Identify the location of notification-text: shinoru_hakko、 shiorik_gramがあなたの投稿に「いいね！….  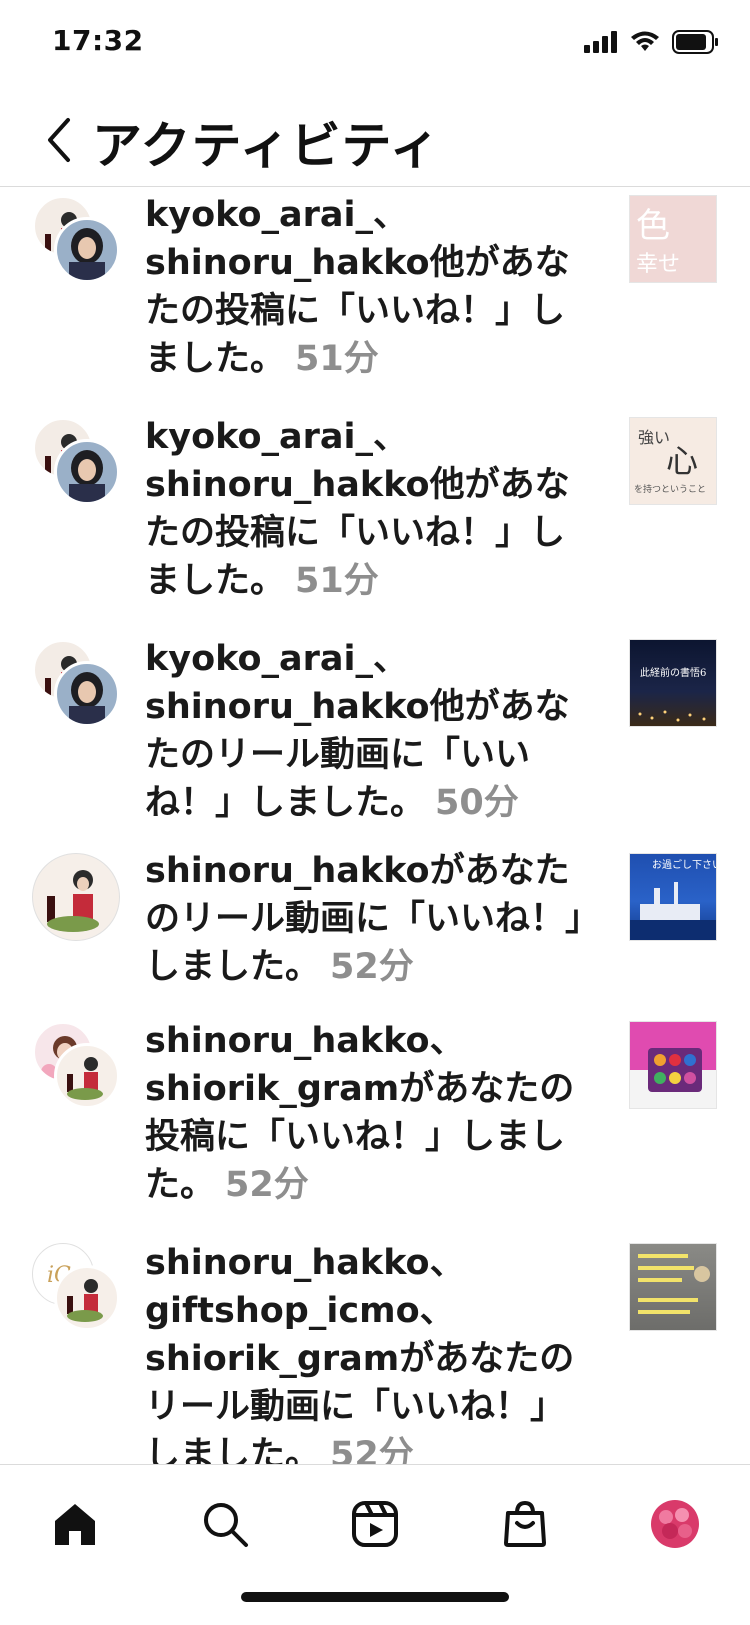
(370, 1113).